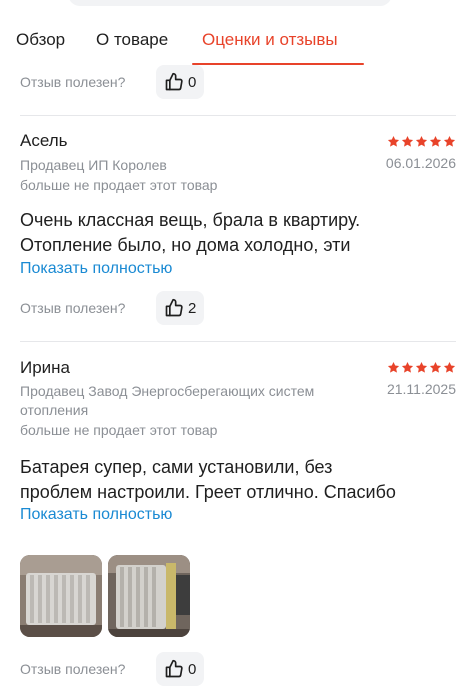 This screenshot has width=472, height=700. I want to click on tab-active-indicator, so click(278, 64).